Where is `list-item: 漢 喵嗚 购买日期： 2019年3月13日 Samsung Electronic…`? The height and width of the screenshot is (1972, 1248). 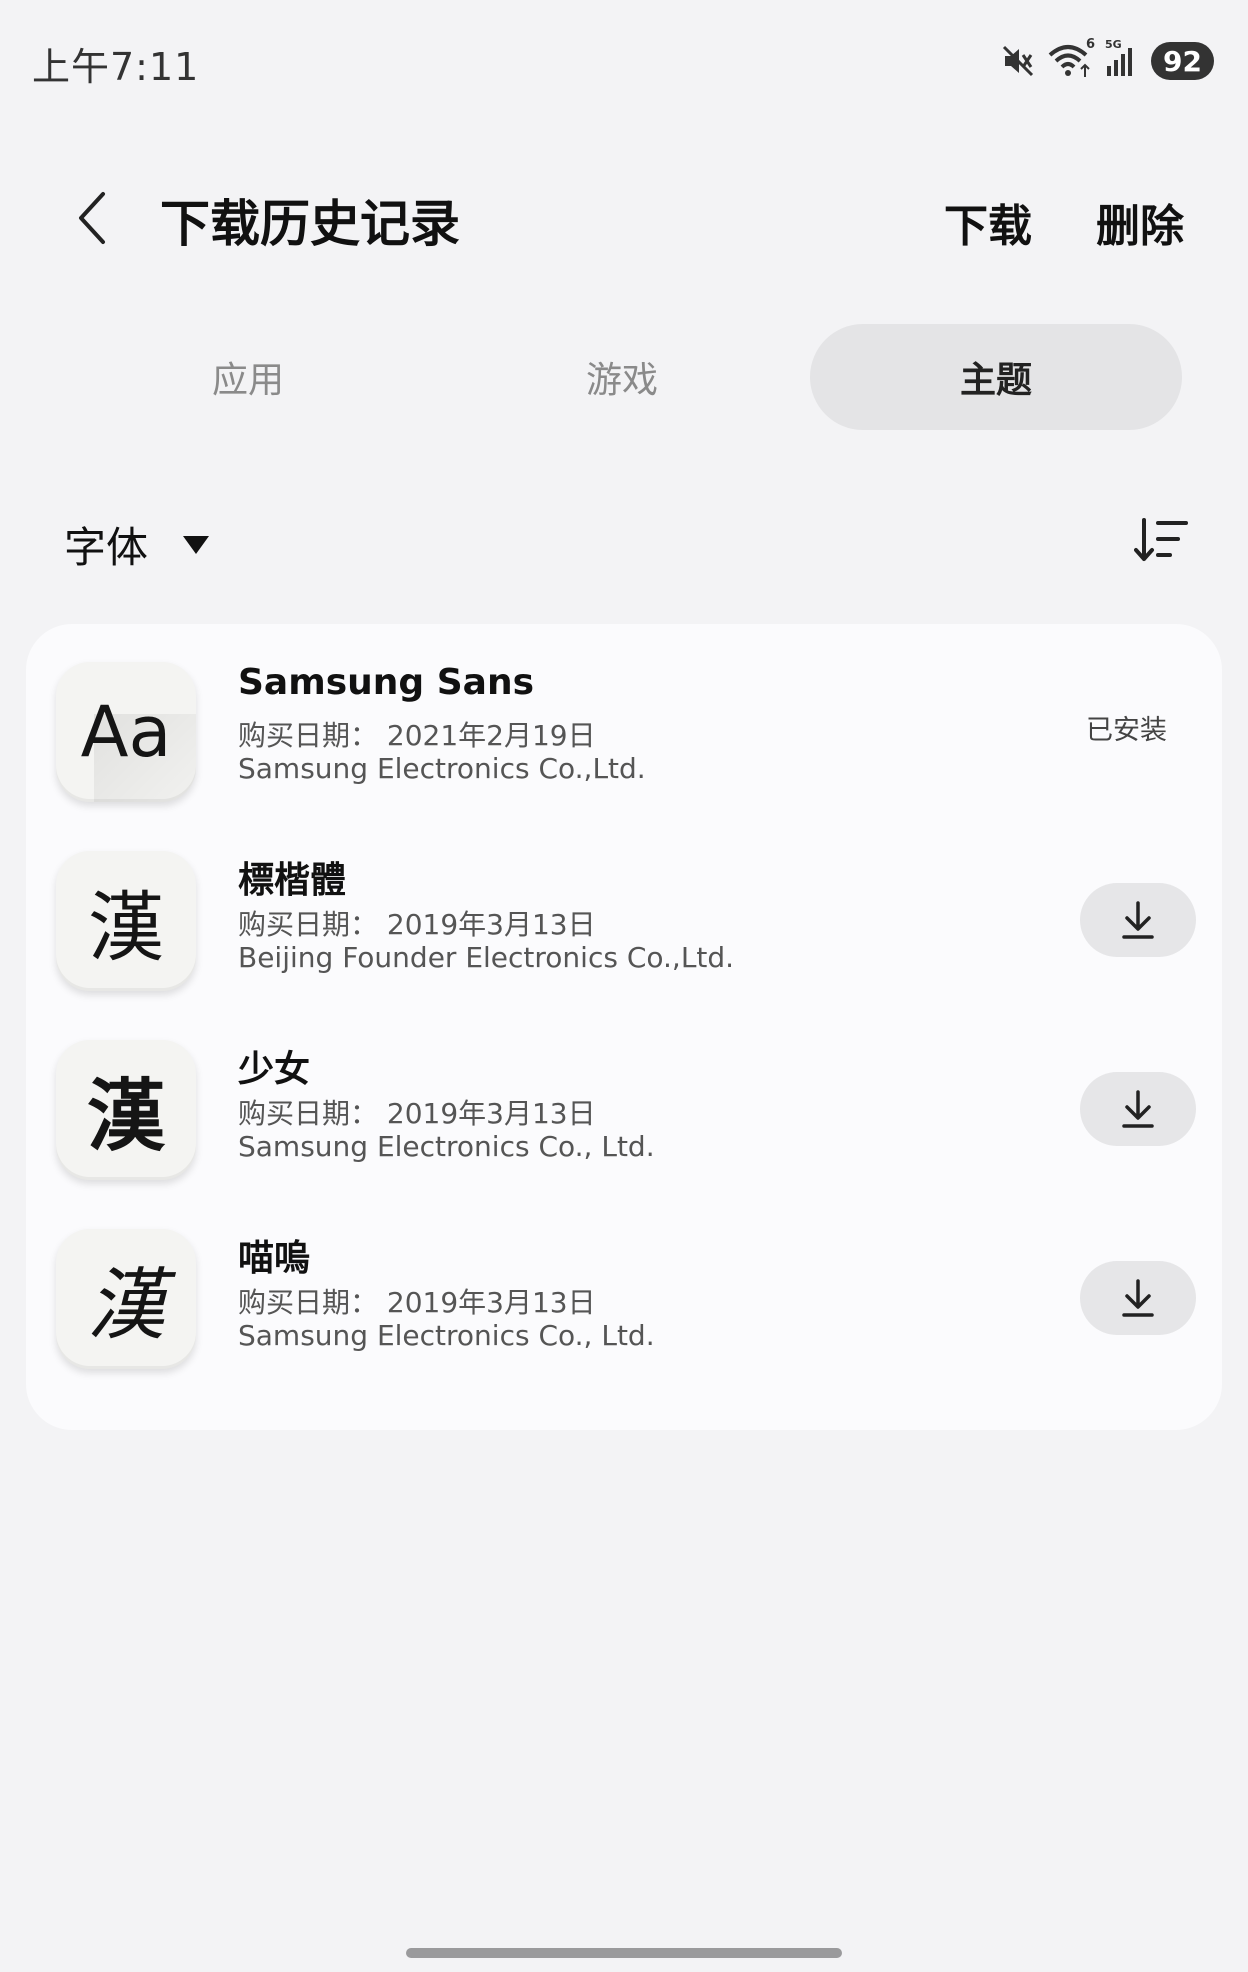 list-item: 漢 喵嗚 购买日期： 2019年3月13日 Samsung Electronic… is located at coordinates (624, 1305).